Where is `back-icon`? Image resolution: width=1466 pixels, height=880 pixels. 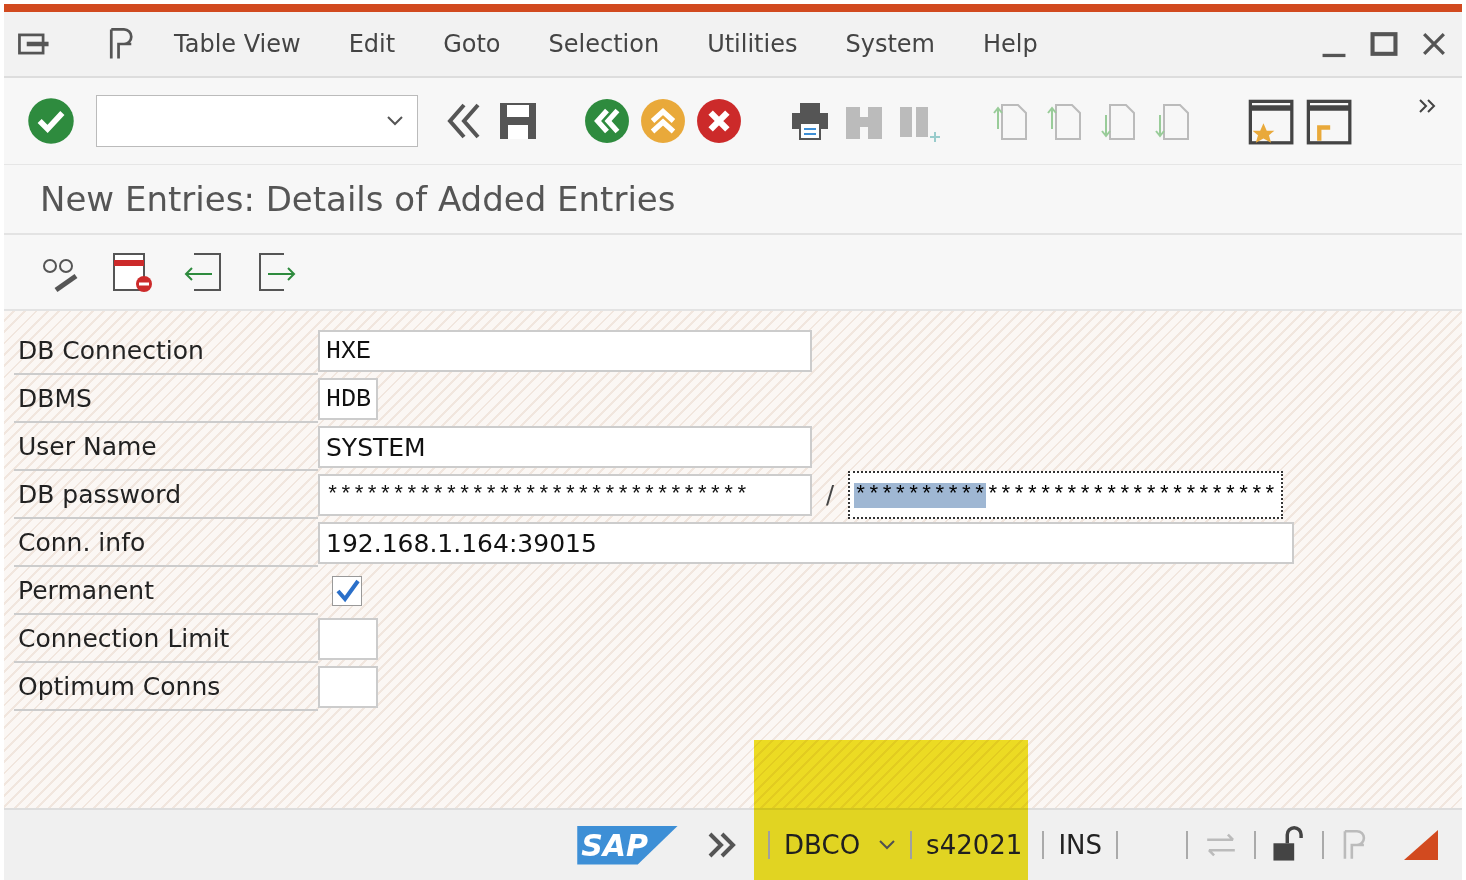 back-icon is located at coordinates (607, 121).